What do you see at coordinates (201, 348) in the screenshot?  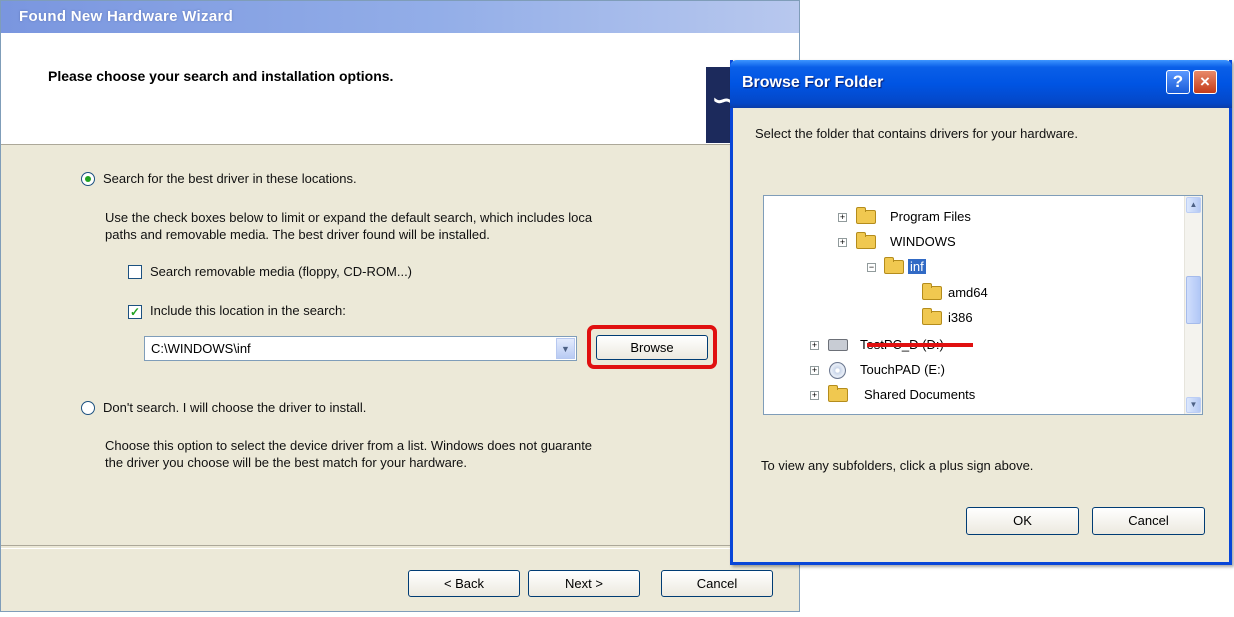 I see `location-value: C:\WINDOWS\inf` at bounding box center [201, 348].